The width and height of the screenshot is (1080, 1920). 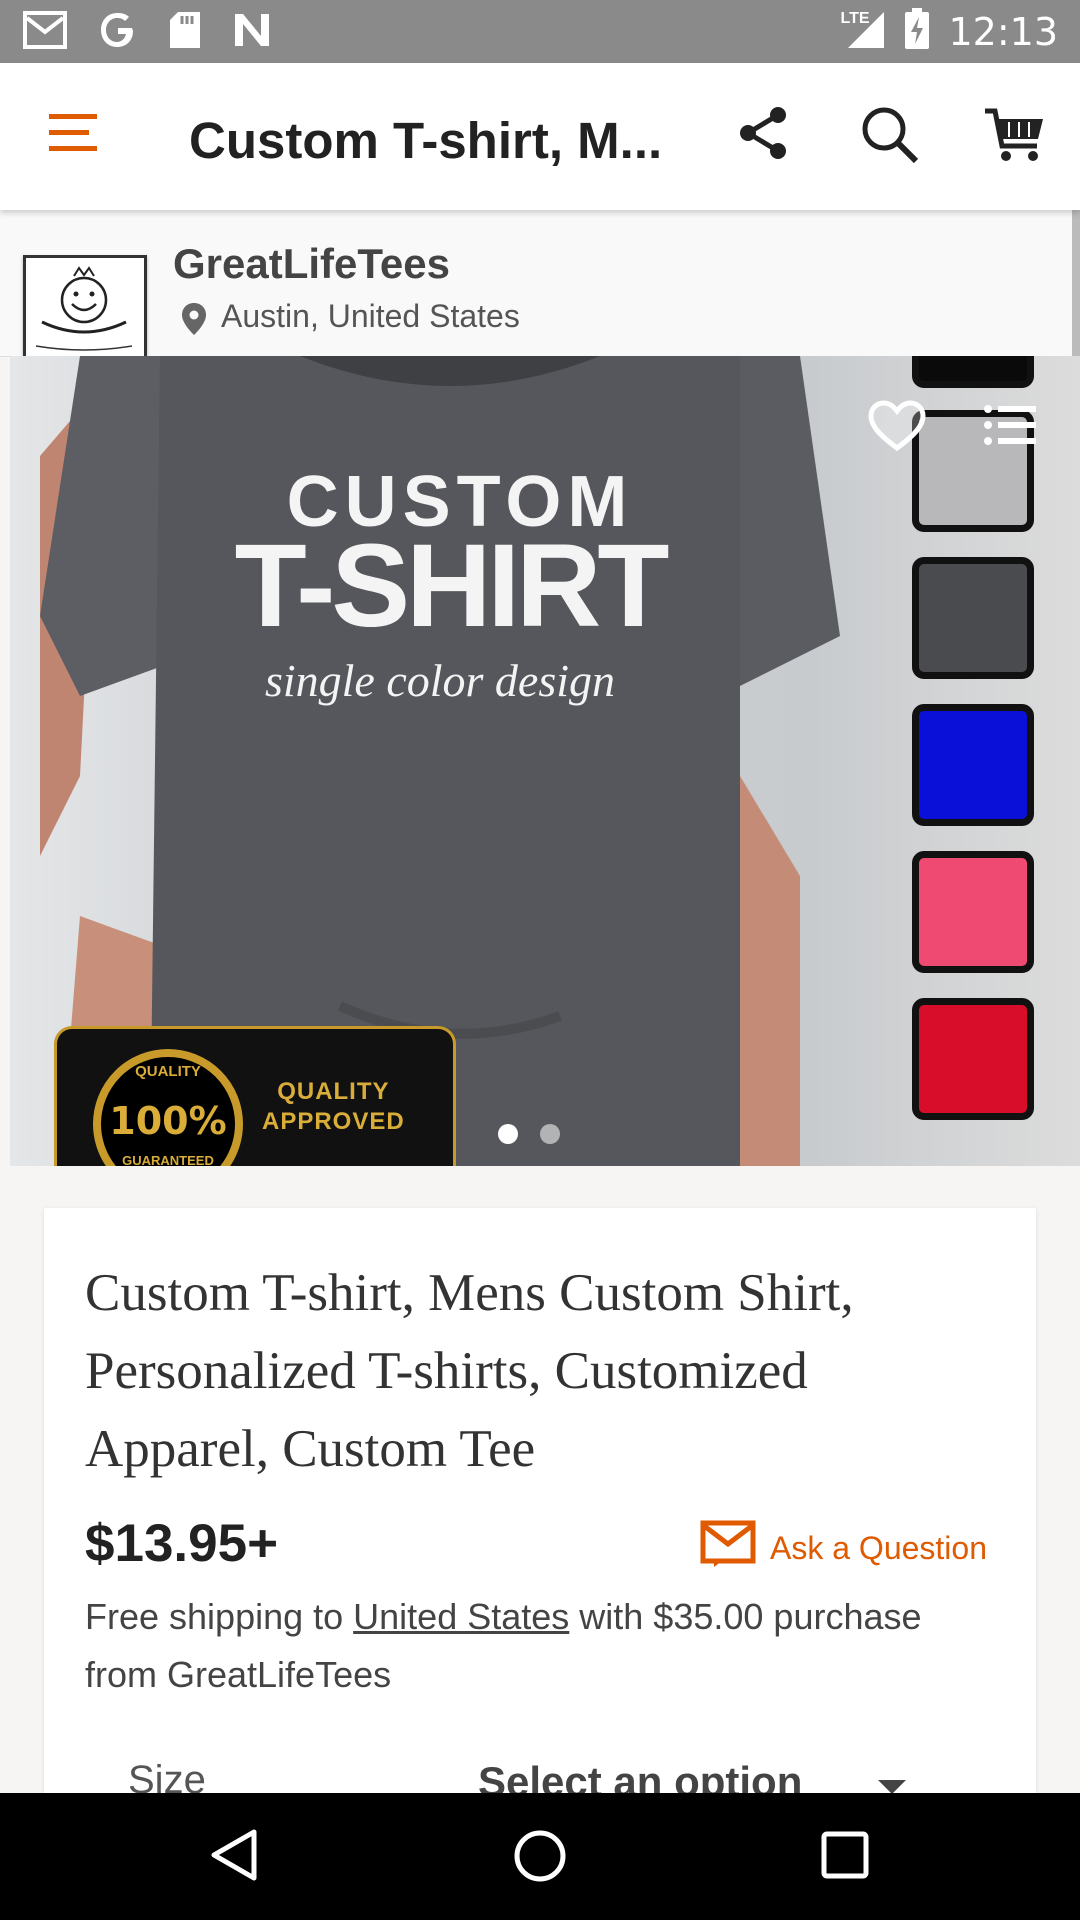 I want to click on cart-icon, so click(x=1014, y=137).